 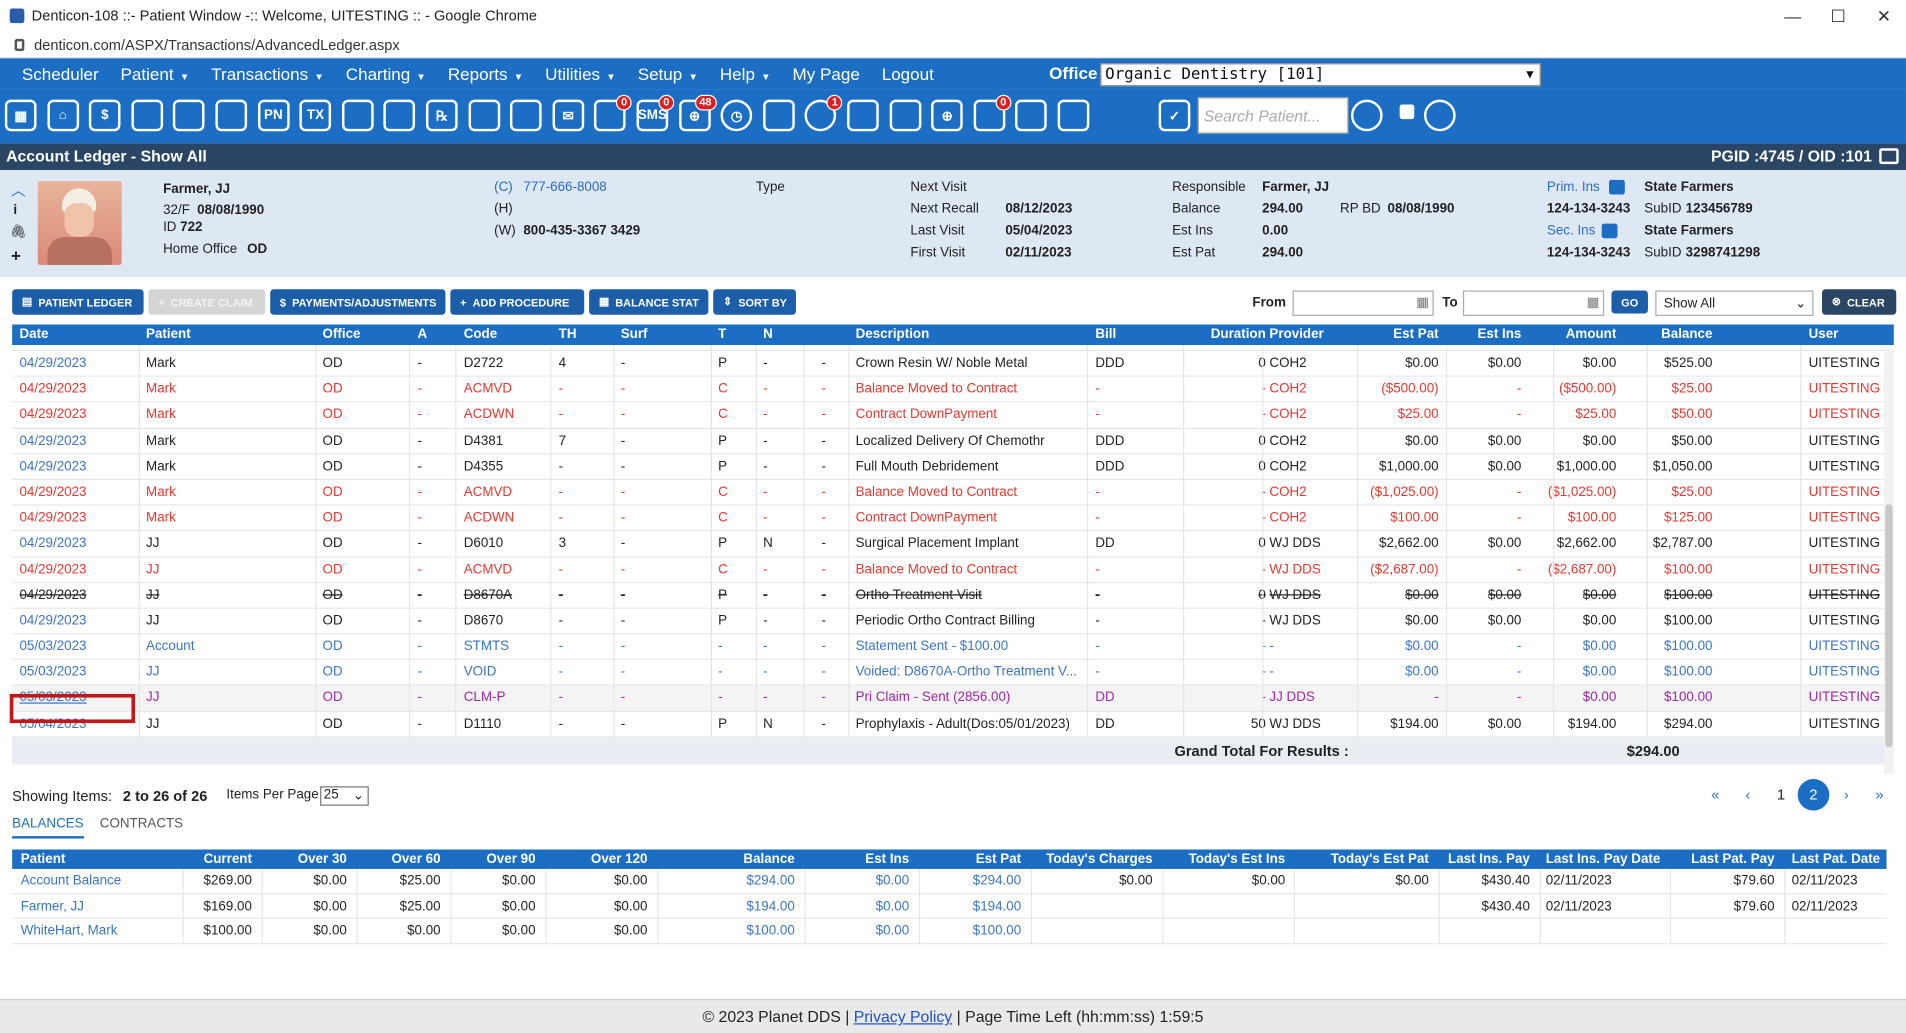 What do you see at coordinates (745, 73) in the screenshot?
I see `menu-item-help: Help ▼` at bounding box center [745, 73].